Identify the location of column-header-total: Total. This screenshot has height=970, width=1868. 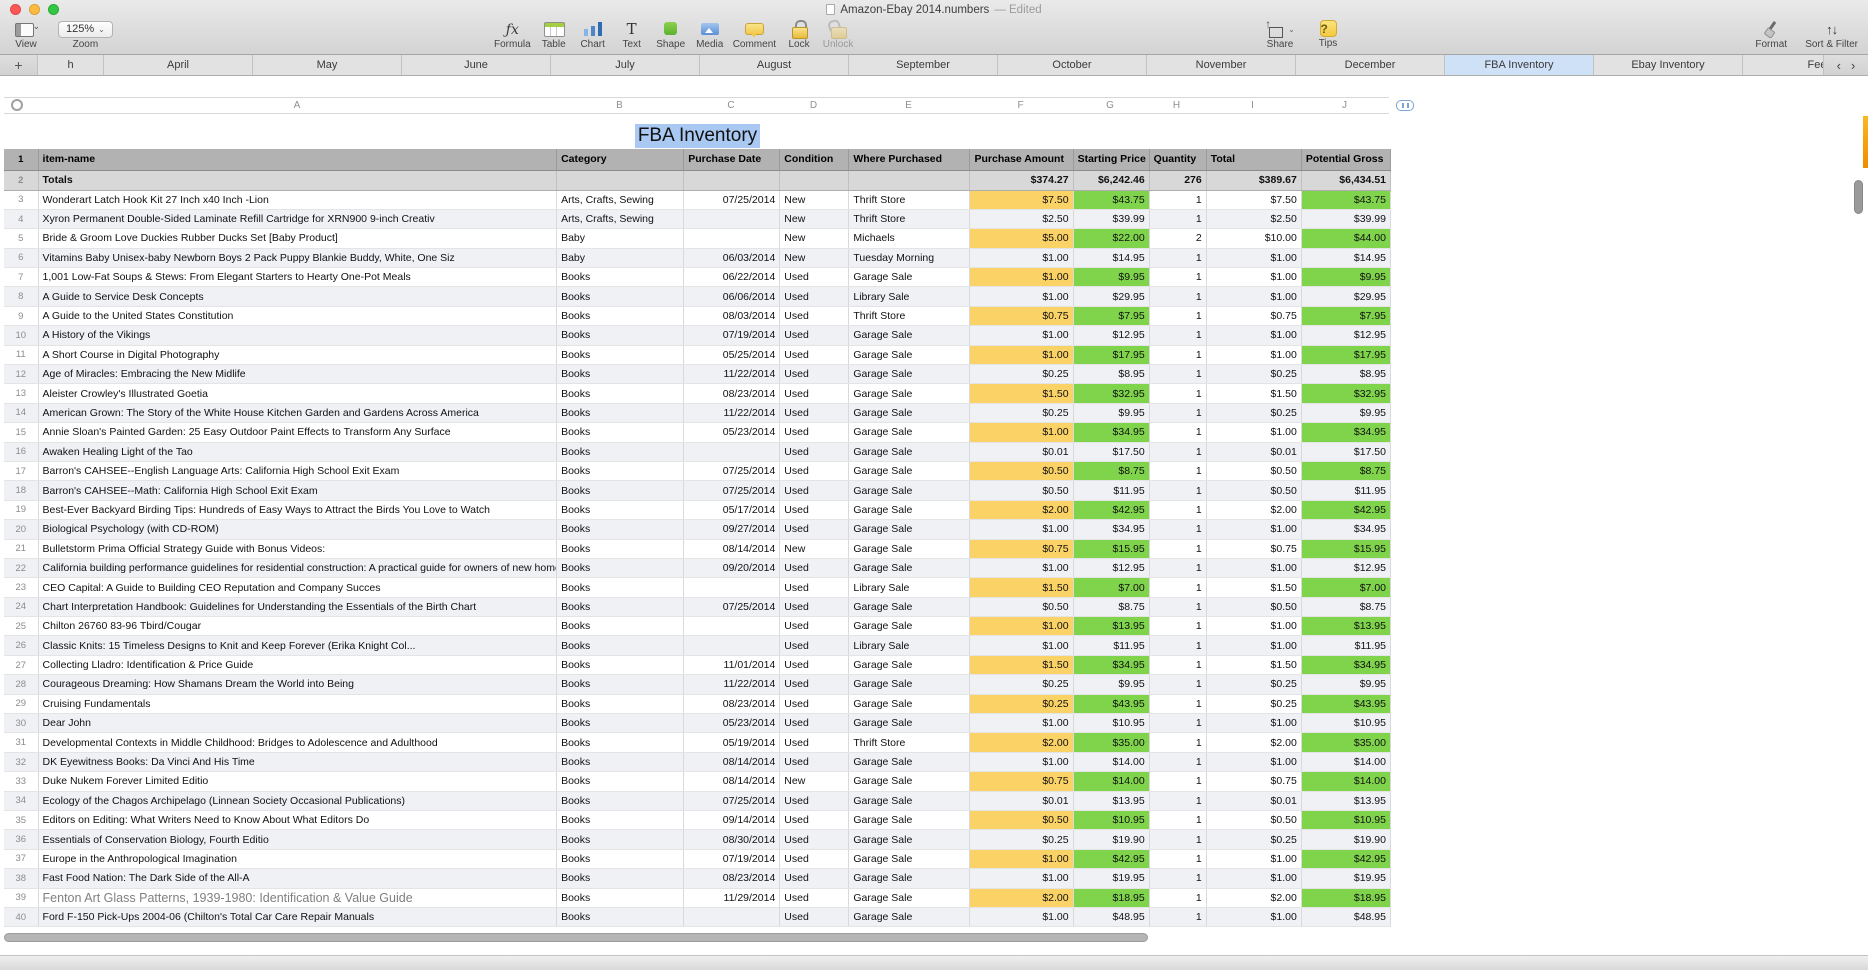
(1254, 160).